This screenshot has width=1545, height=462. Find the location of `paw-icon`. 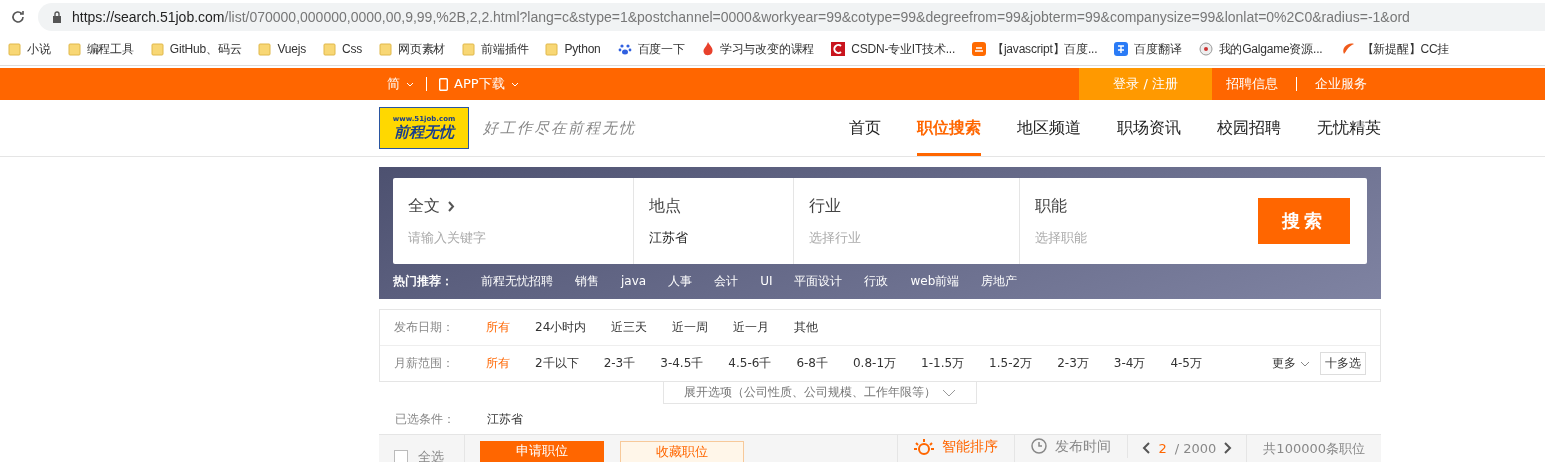

paw-icon is located at coordinates (624, 49).